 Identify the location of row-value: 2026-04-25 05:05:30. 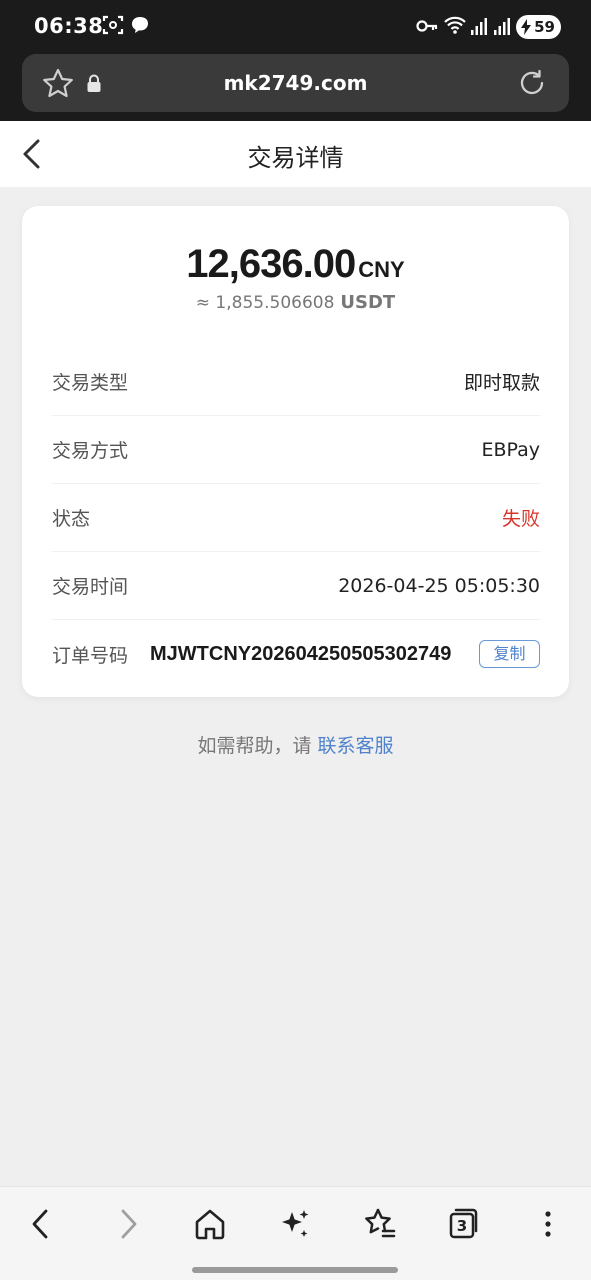
(439, 585).